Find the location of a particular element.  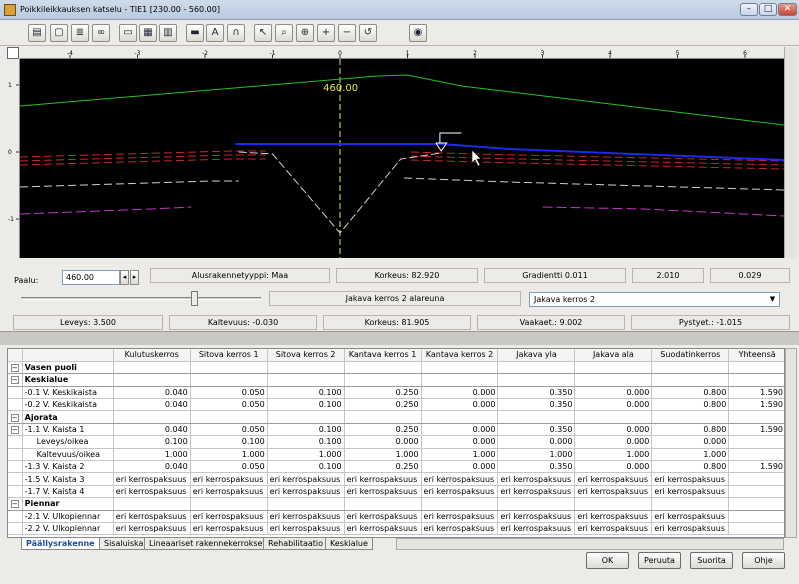

table-group-row: − Ajorata is located at coordinates (396, 417).